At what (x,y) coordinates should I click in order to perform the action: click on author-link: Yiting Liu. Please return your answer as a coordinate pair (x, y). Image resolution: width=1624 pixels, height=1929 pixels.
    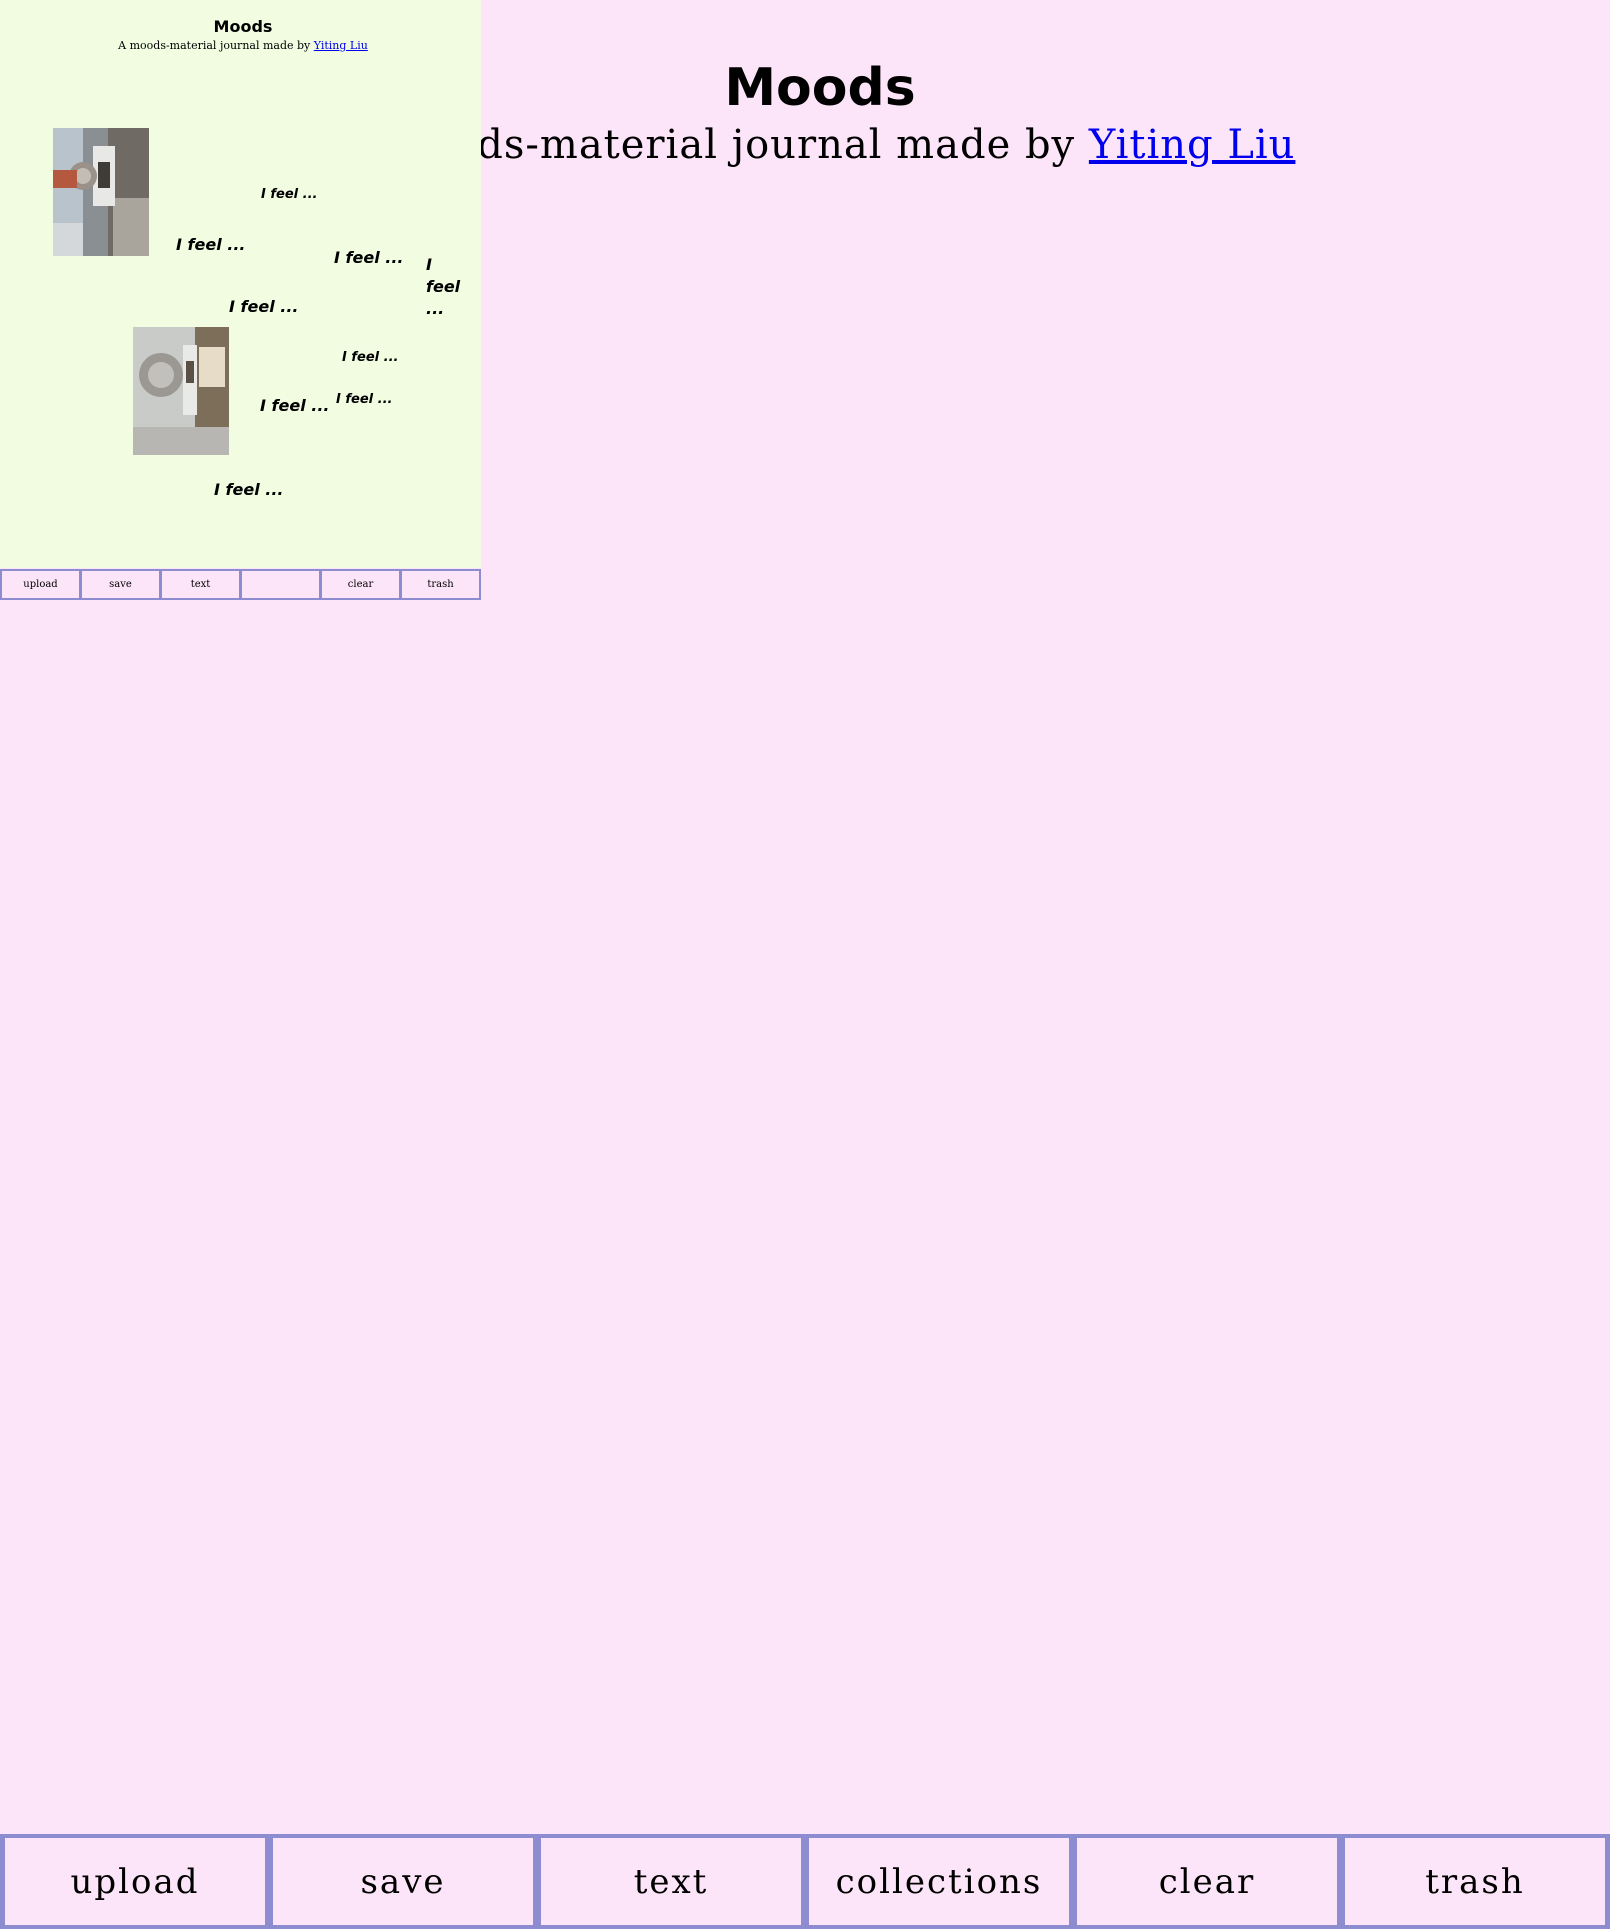
    Looking at the image, I should click on (1192, 145).